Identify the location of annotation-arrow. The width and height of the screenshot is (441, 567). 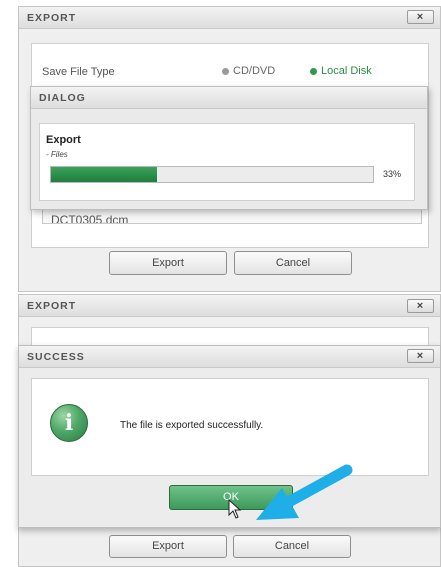
(290, 492).